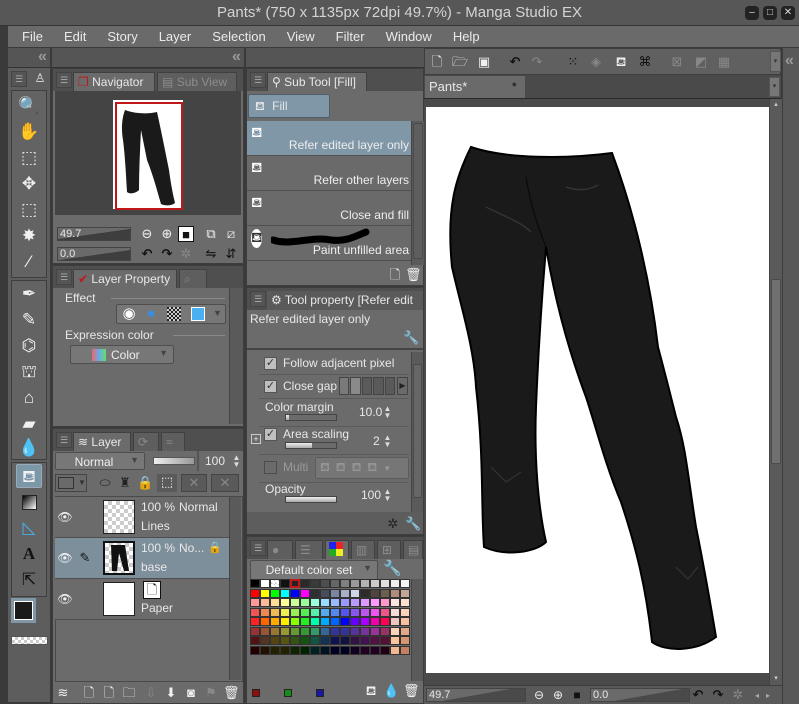 This screenshot has height=704, width=799. I want to click on zoom-field: 49.7, so click(476, 695).